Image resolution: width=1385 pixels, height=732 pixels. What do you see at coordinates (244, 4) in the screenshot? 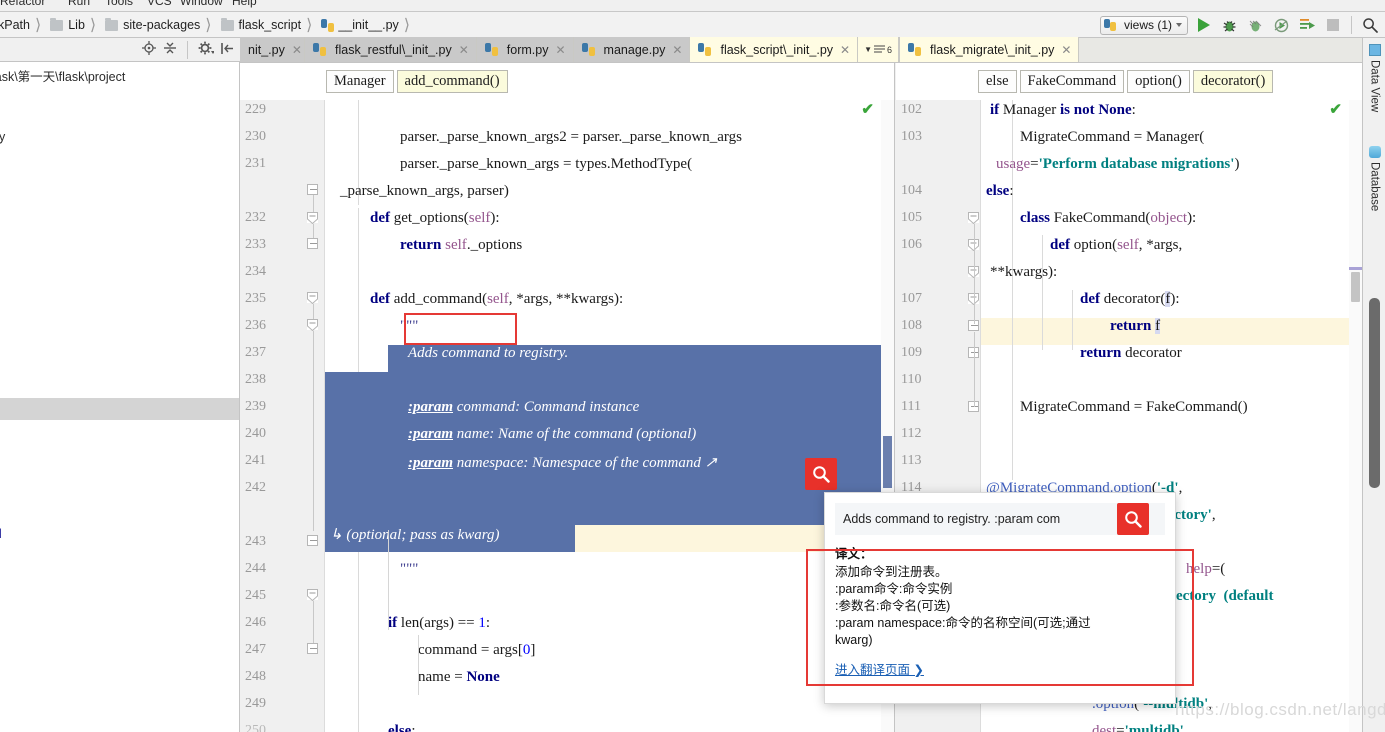
I see `menu-item-help: Help` at bounding box center [244, 4].